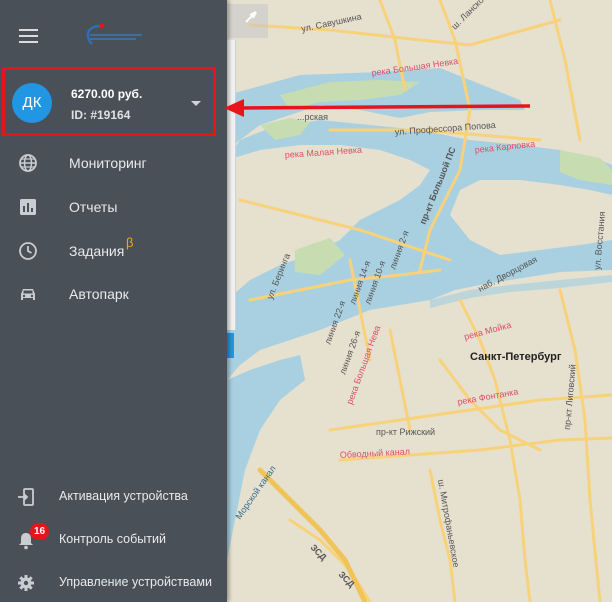 The image size is (612, 602). Describe the element at coordinates (28, 36) in the screenshot. I see `menu-icon` at that location.